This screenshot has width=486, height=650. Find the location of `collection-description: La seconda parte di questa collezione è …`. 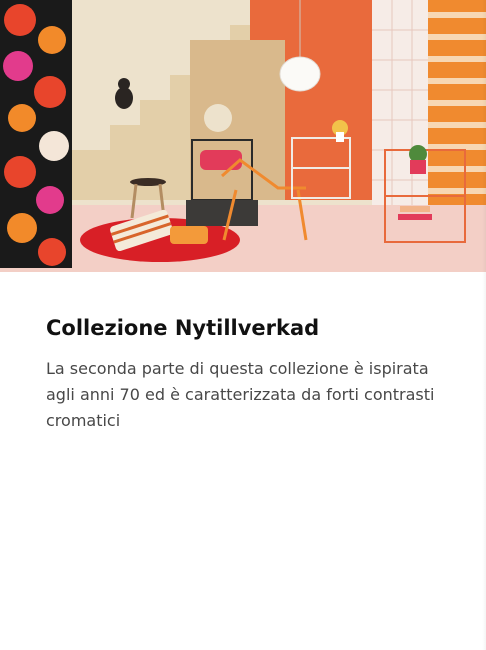

collection-description: La seconda parte di questa collezione è … is located at coordinates (240, 394).